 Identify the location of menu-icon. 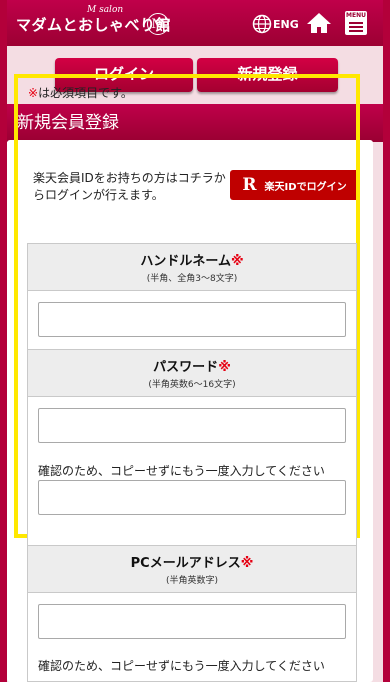
(356, 23).